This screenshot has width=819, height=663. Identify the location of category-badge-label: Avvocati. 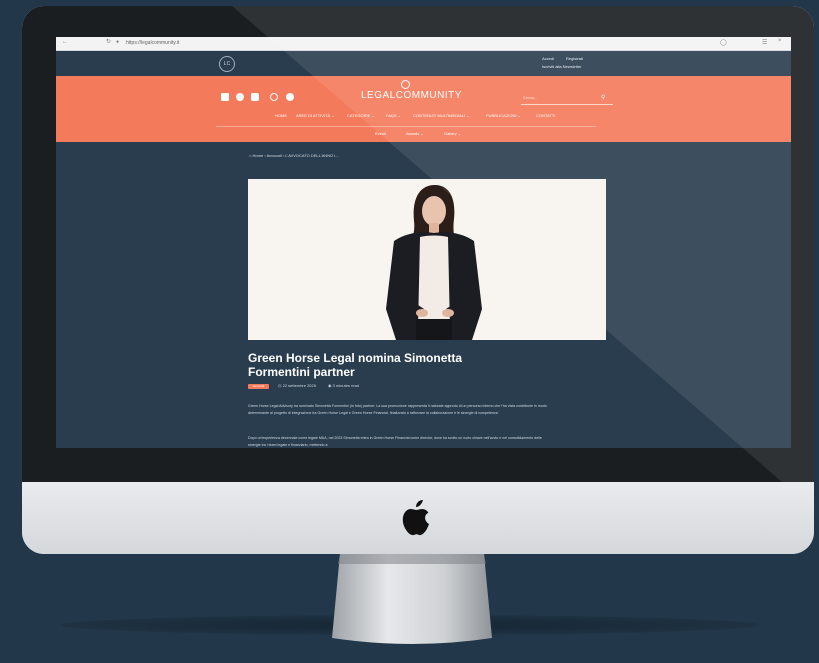
(258, 386).